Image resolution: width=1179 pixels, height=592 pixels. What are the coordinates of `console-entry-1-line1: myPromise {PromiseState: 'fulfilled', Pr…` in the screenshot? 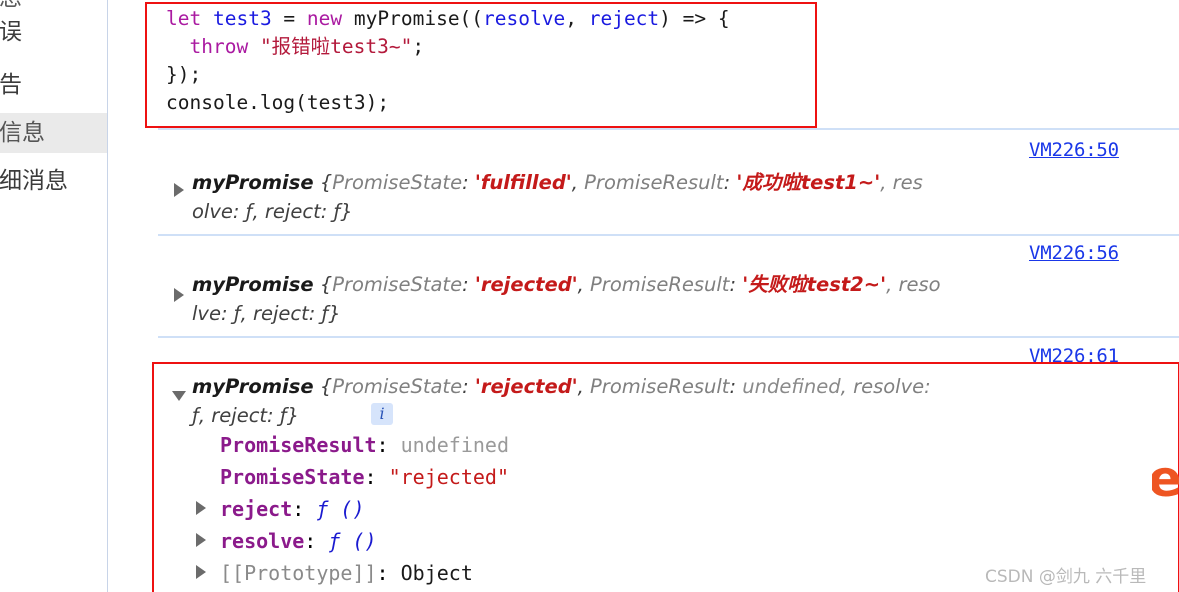 It's located at (557, 183).